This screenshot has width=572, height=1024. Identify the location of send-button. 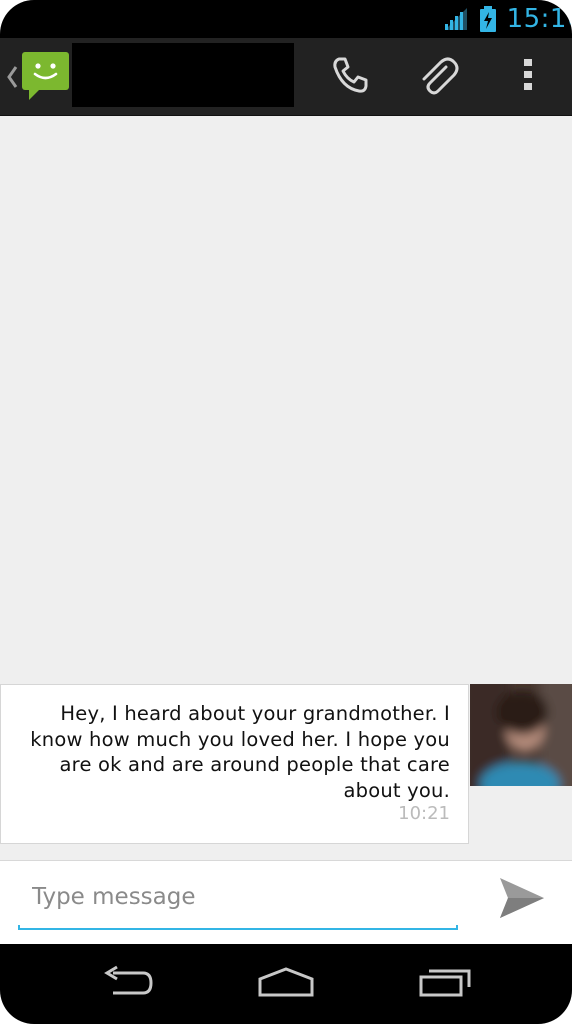
(522, 900).